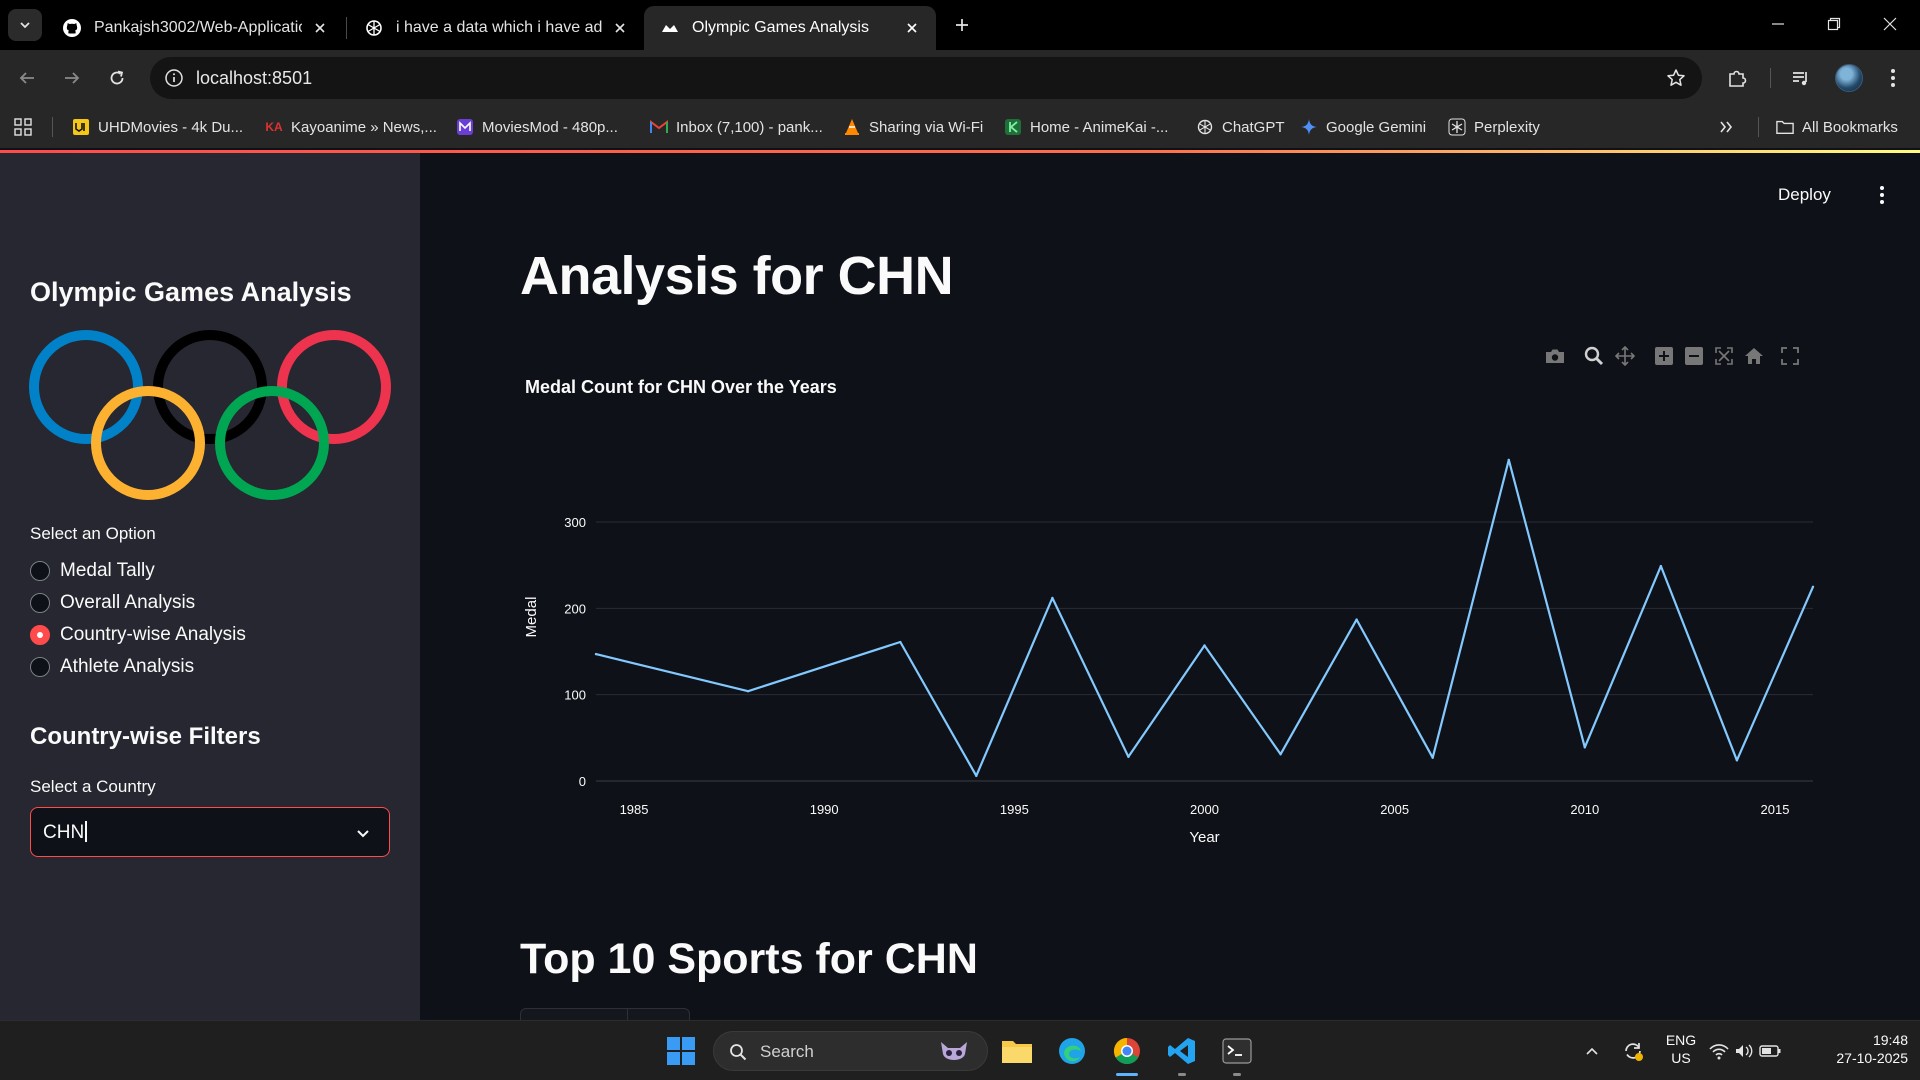 The height and width of the screenshot is (1080, 1920). I want to click on bookmark-perplexity: Perplexity, so click(1494, 127).